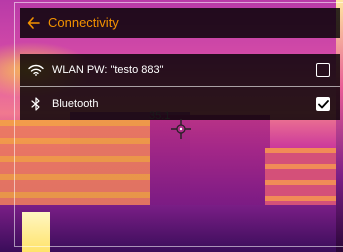 Image resolution: width=343 pixels, height=252 pixels. I want to click on page-title: Connectivity, so click(83, 22).